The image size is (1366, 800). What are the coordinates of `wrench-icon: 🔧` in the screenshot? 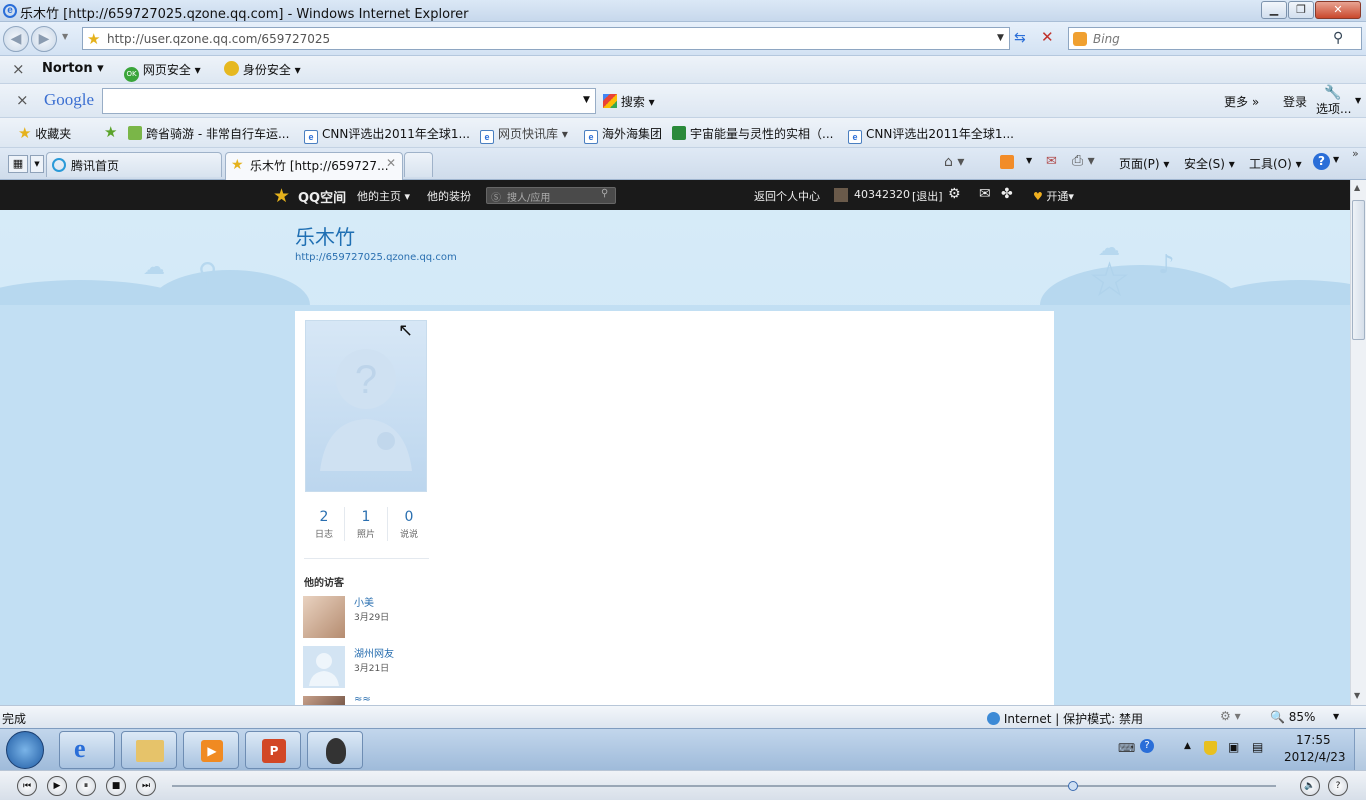 It's located at (1332, 93).